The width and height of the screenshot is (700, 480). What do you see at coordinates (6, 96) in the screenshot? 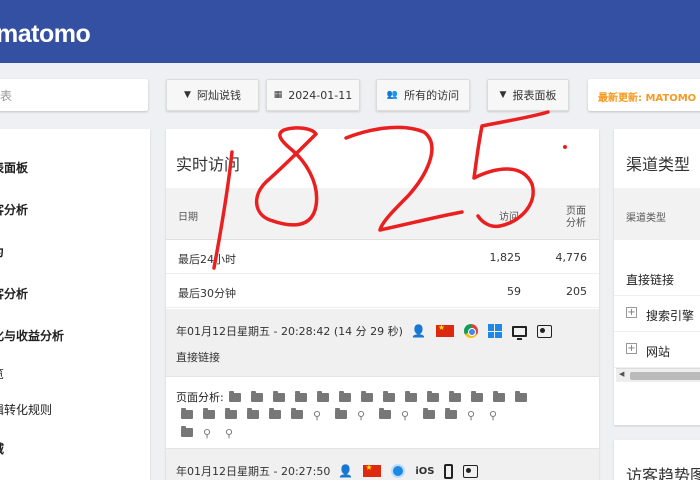
I see `search-placeholder: 表` at bounding box center [6, 96].